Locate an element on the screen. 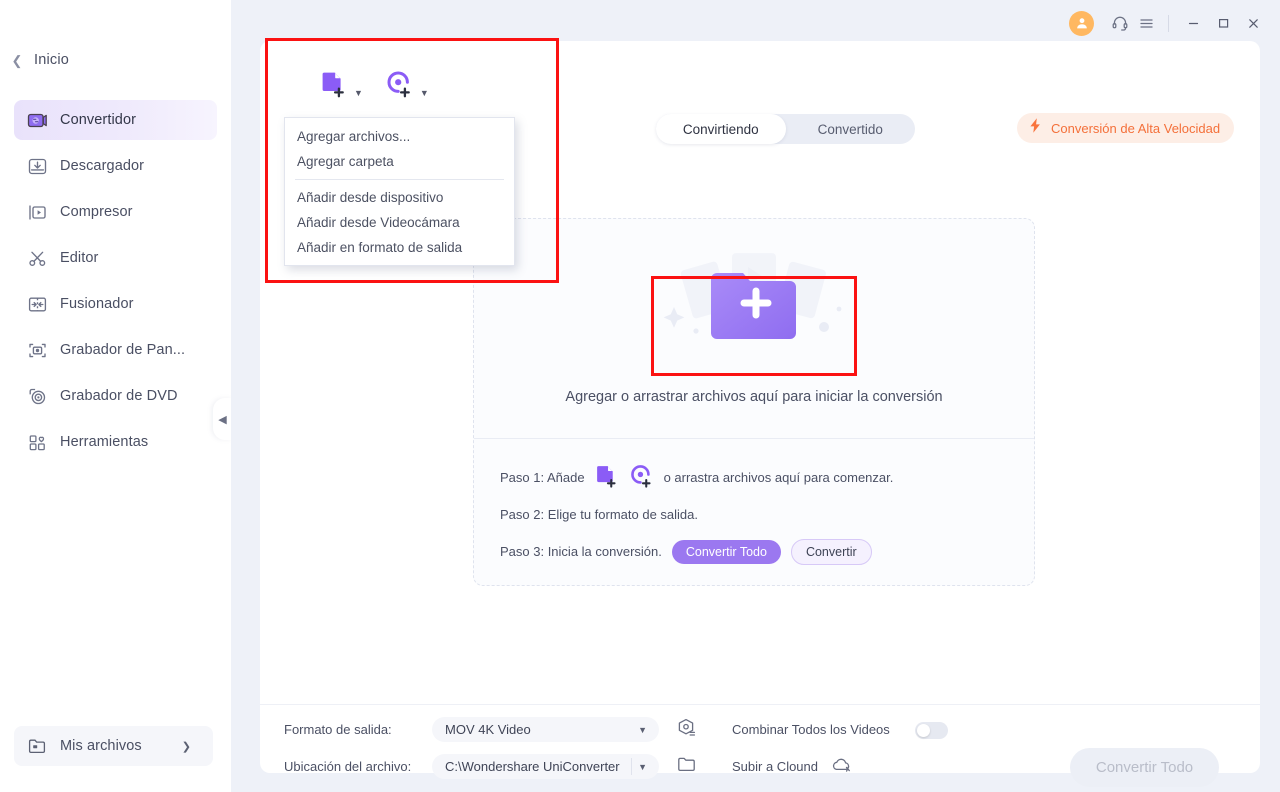 The height and width of the screenshot is (792, 1280). status-tabs: Convirtiendo Convertido is located at coordinates (785, 129).